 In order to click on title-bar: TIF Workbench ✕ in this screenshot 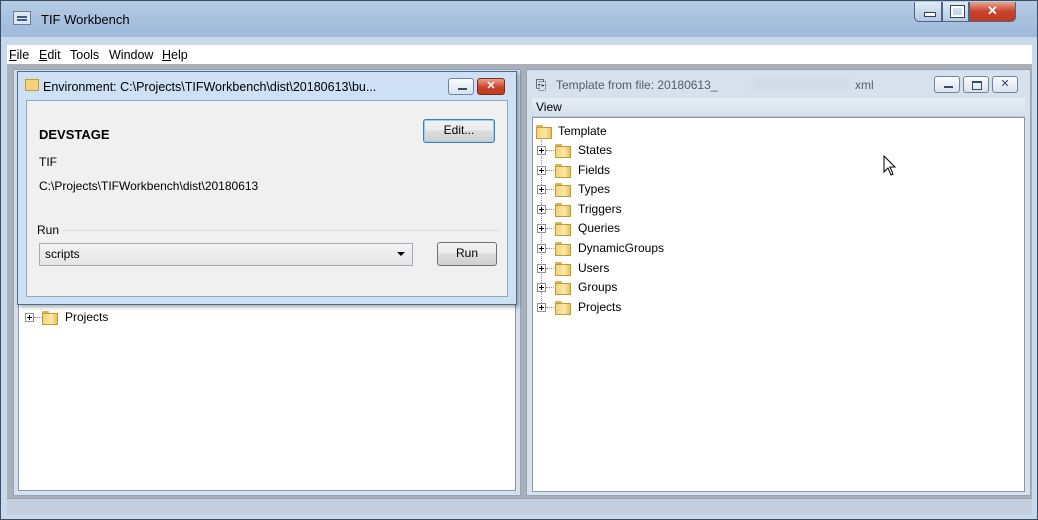, I will do `click(519, 19)`.